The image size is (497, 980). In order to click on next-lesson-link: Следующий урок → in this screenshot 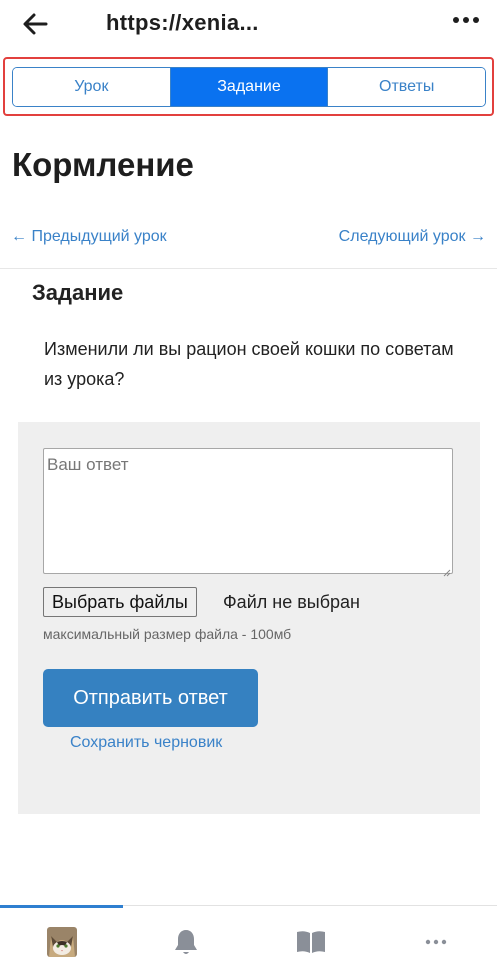, I will do `click(412, 237)`.